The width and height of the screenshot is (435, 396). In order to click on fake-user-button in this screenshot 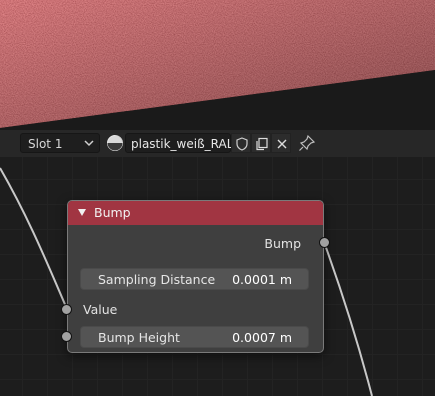, I will do `click(241, 143)`.